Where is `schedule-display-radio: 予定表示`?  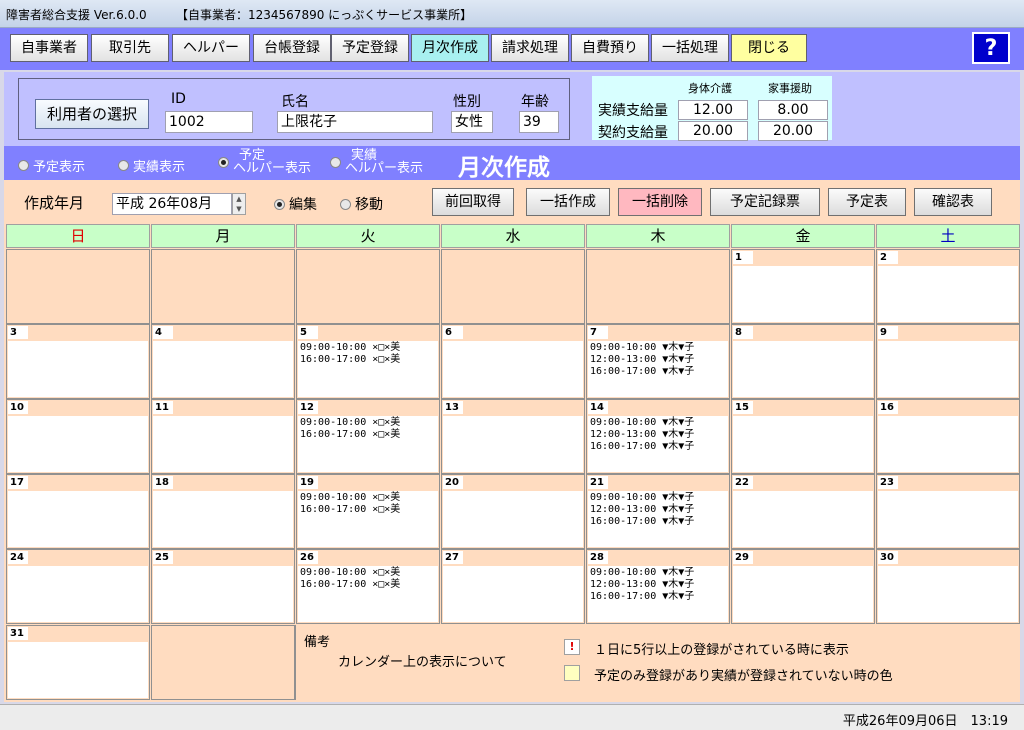
schedule-display-radio: 予定表示 is located at coordinates (51, 165).